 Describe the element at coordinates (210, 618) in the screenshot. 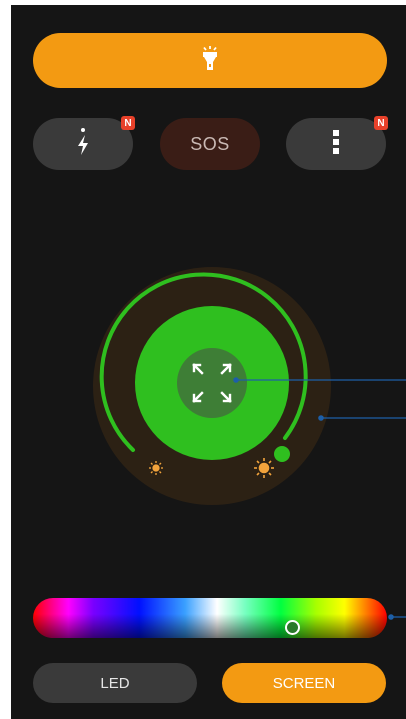

I see `color-slider` at that location.